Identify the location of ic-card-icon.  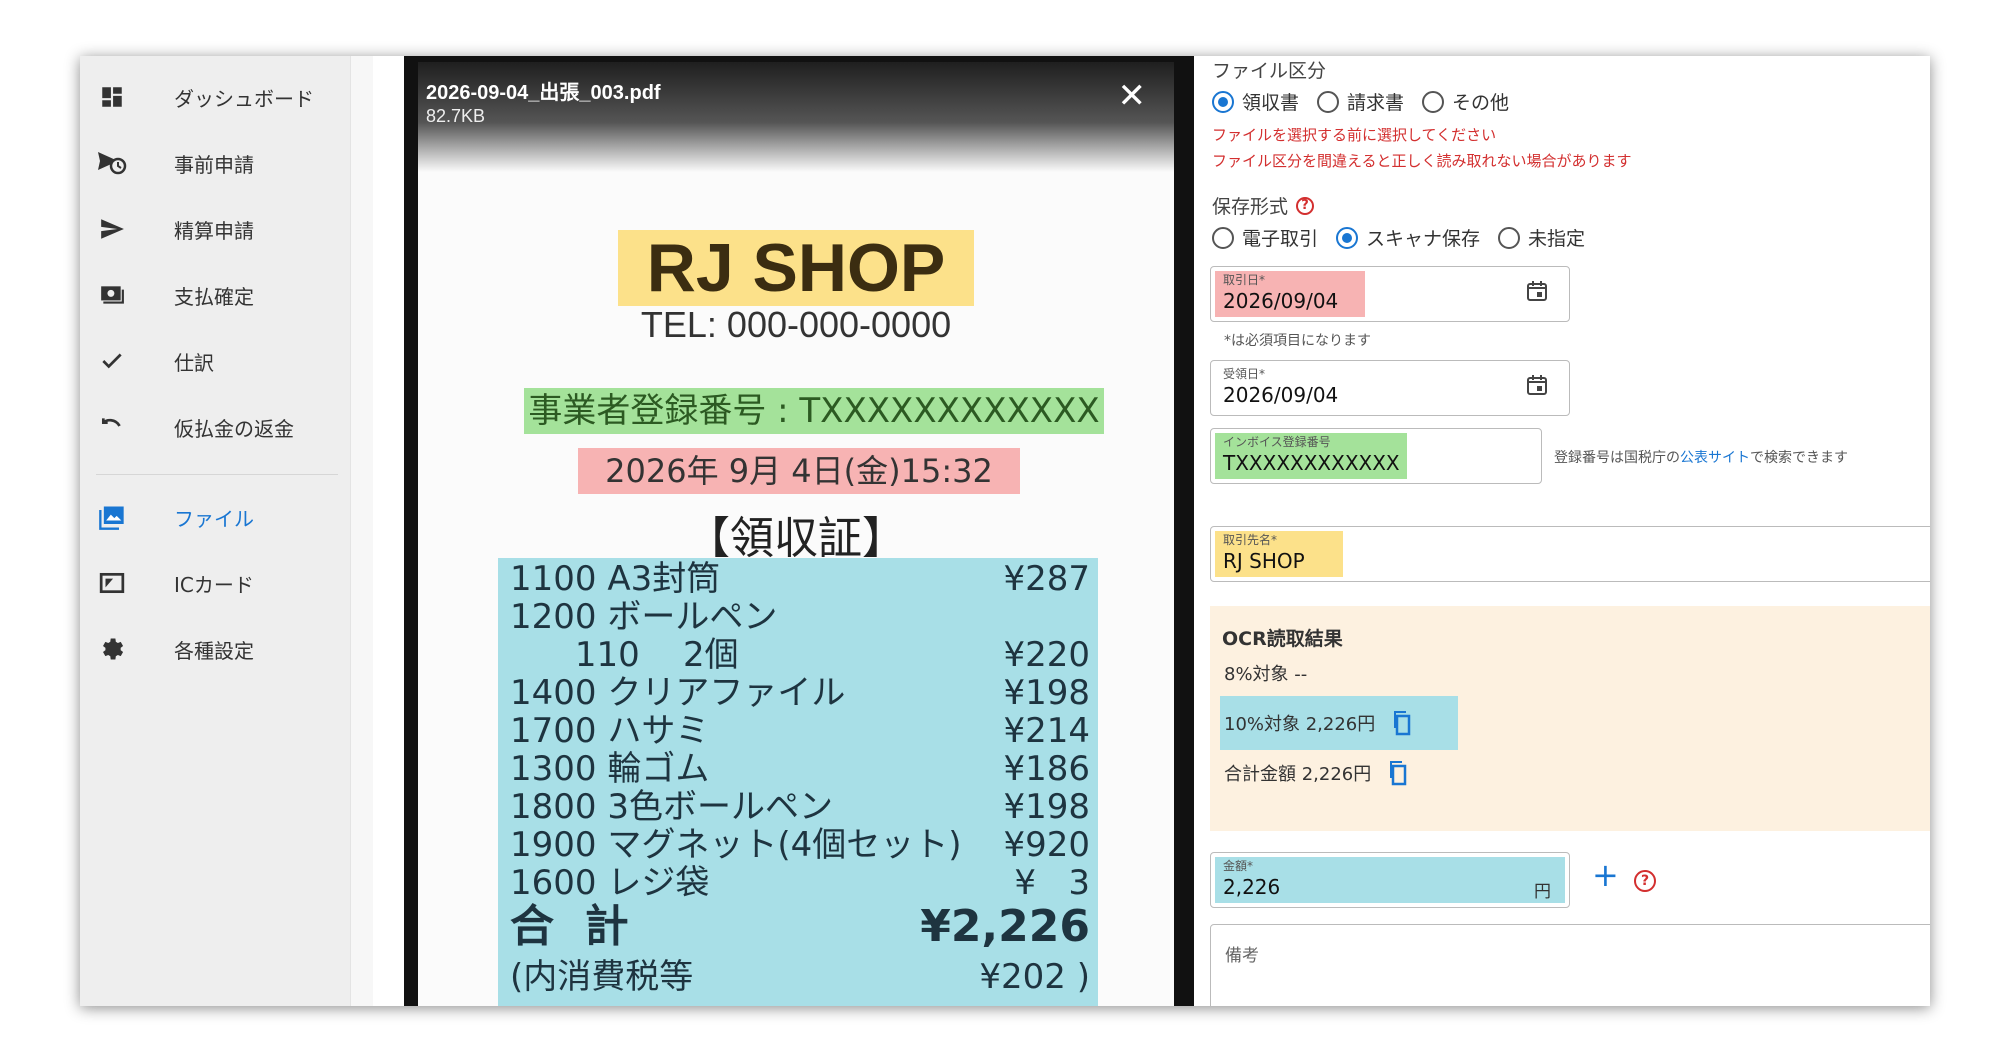
(112, 583).